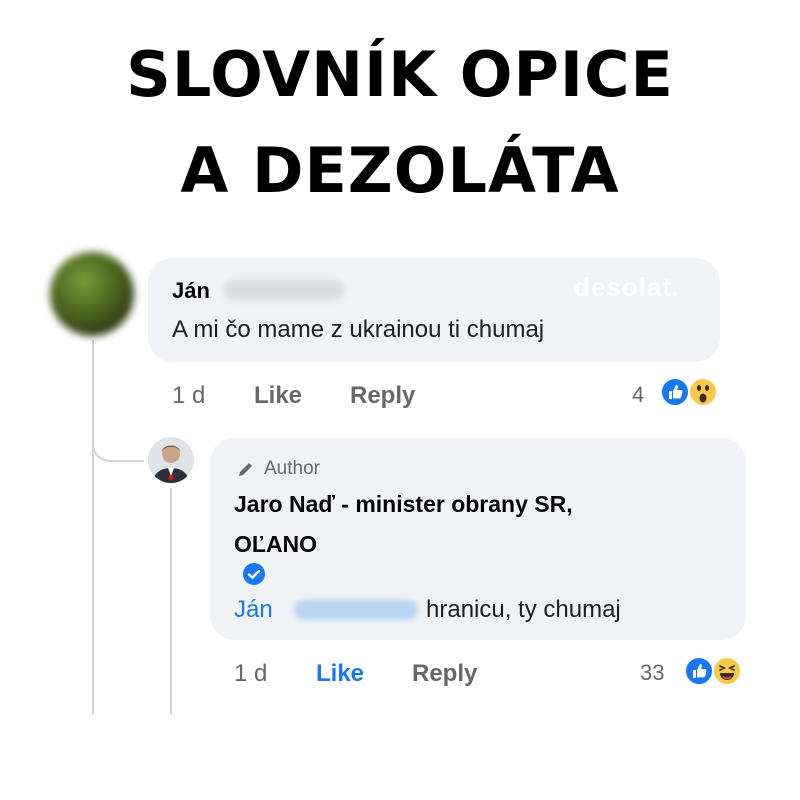  I want to click on comment-timestamp: 1 d, so click(188, 396).